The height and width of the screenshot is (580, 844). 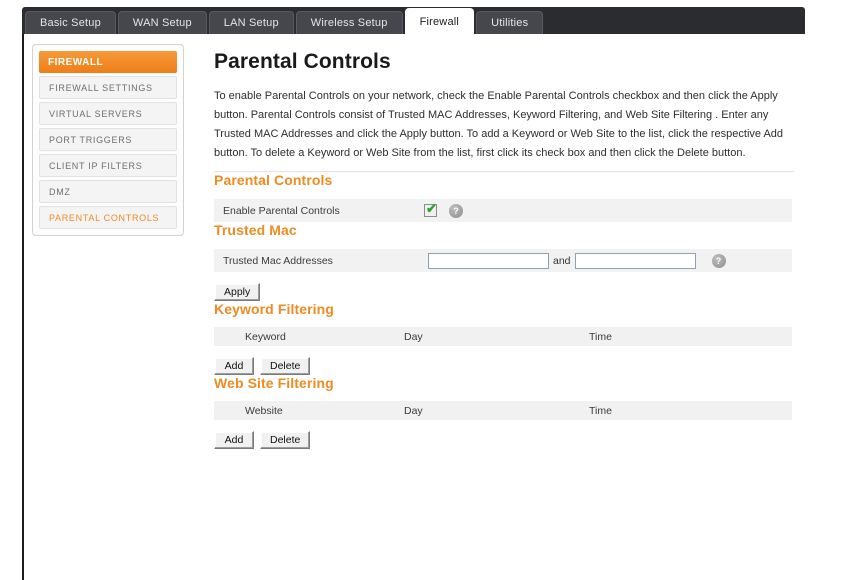 I want to click on tab-label: Utilities, so click(x=510, y=23).